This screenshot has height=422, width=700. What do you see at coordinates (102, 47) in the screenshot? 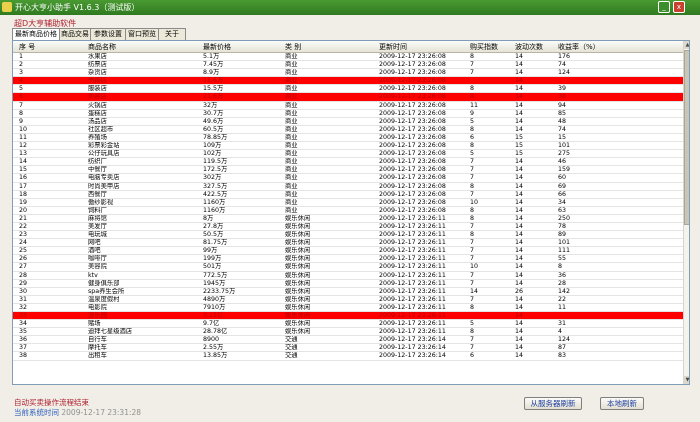
I see `col-header-name: 商品名称` at bounding box center [102, 47].